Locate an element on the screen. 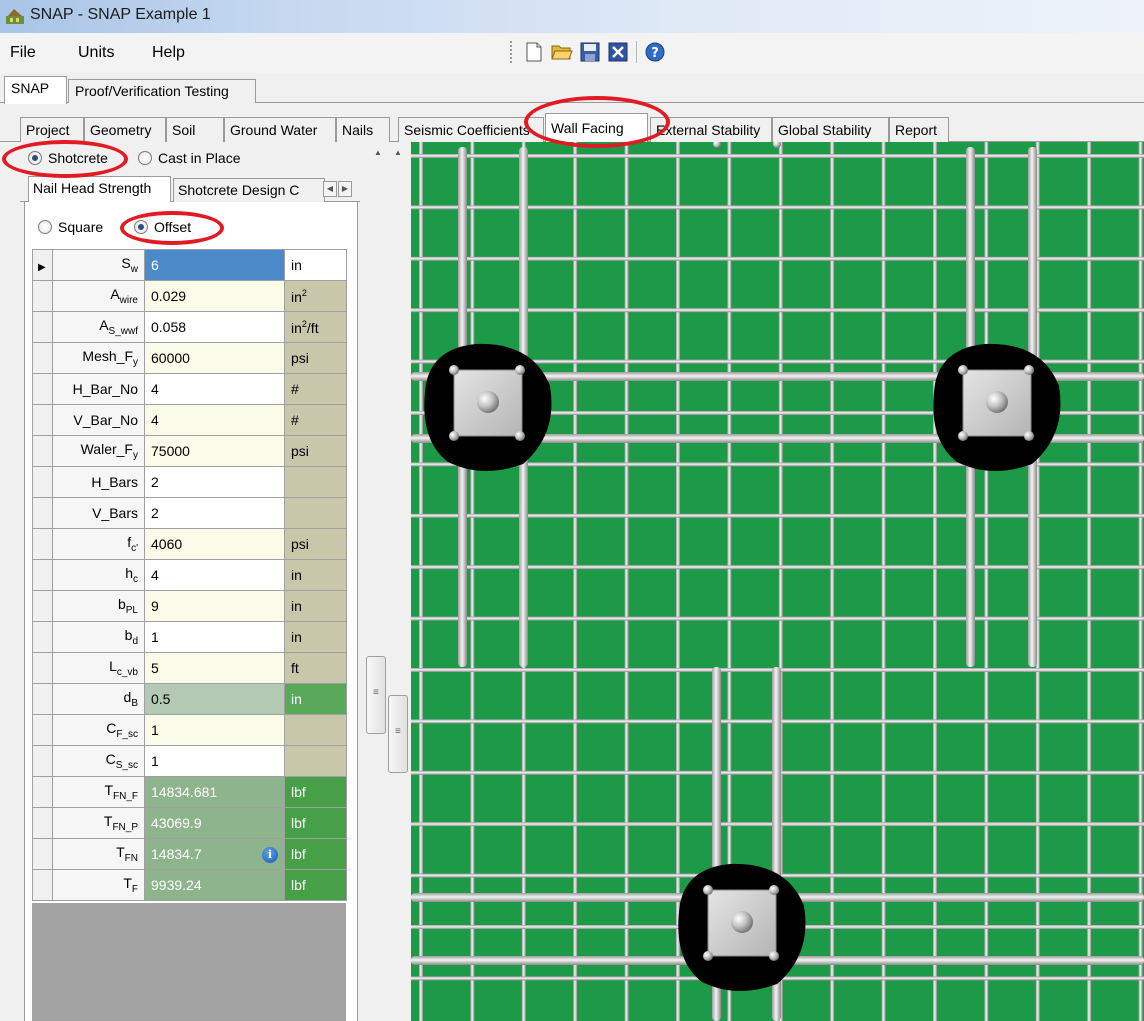 The width and height of the screenshot is (1144, 1021). tab-snap: SNAP is located at coordinates (35, 90).